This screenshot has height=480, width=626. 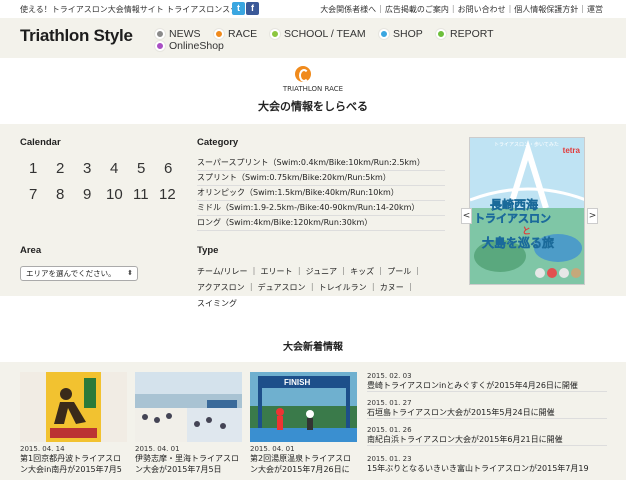 I want to click on news-section-title: 大会新着情報, so click(x=313, y=347).